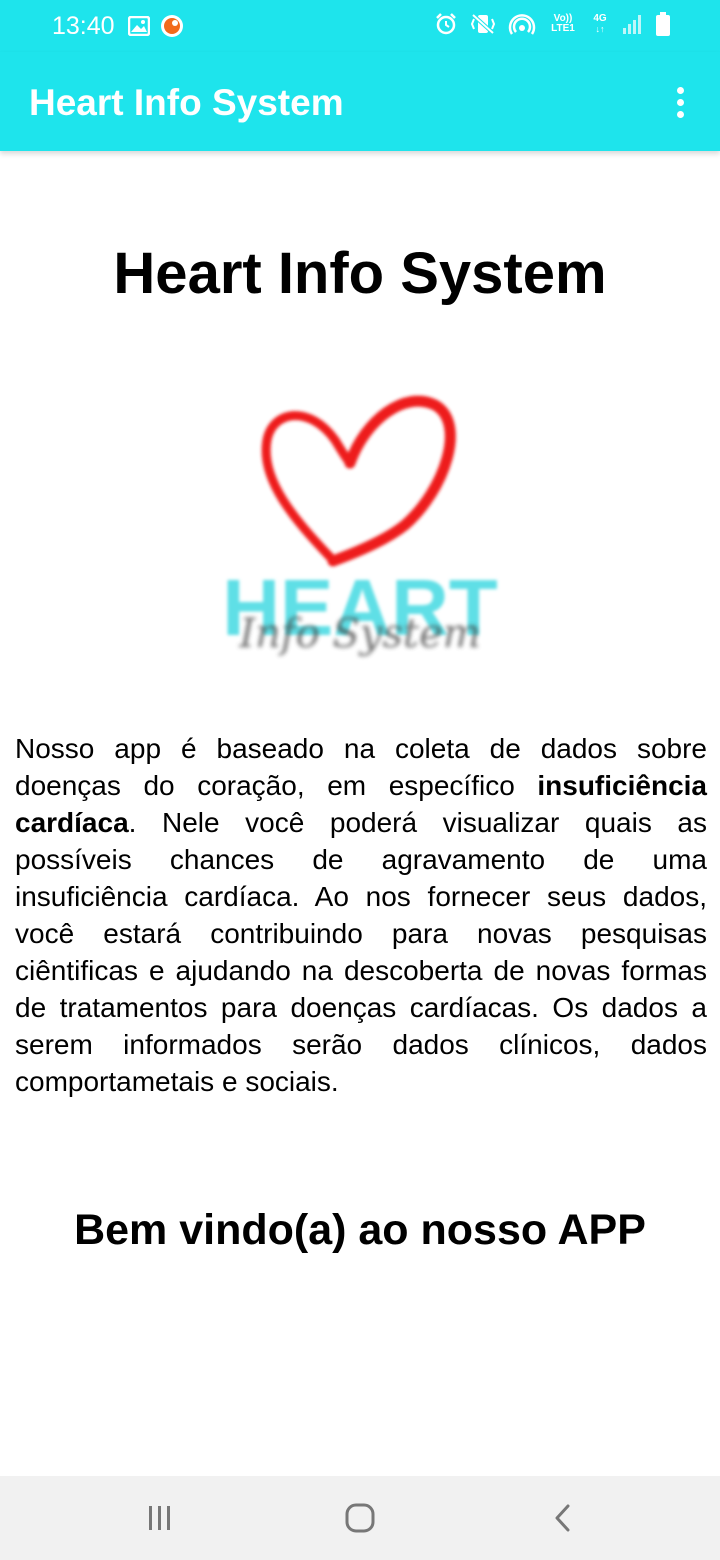 The width and height of the screenshot is (720, 1560). I want to click on recent-apps-icon, so click(159, 1518).